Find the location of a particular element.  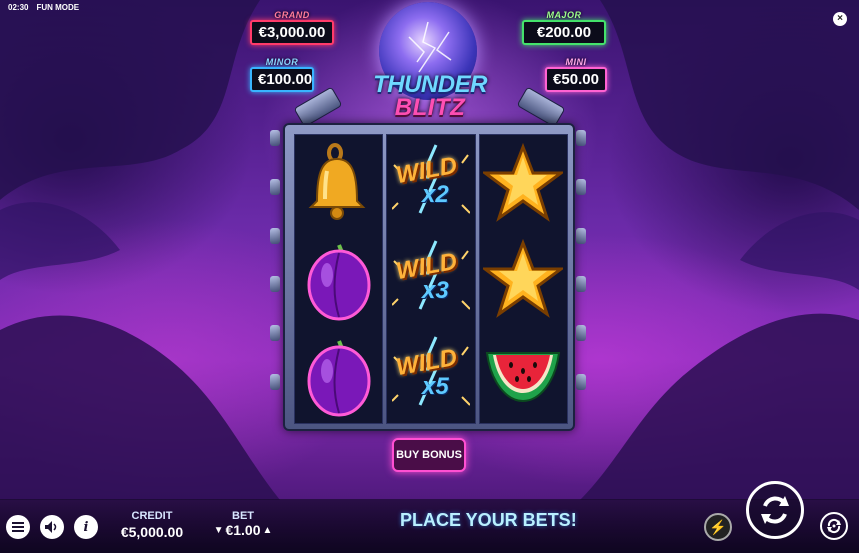

credit-display: CREDIT €5,000.00 is located at coordinates (152, 525).